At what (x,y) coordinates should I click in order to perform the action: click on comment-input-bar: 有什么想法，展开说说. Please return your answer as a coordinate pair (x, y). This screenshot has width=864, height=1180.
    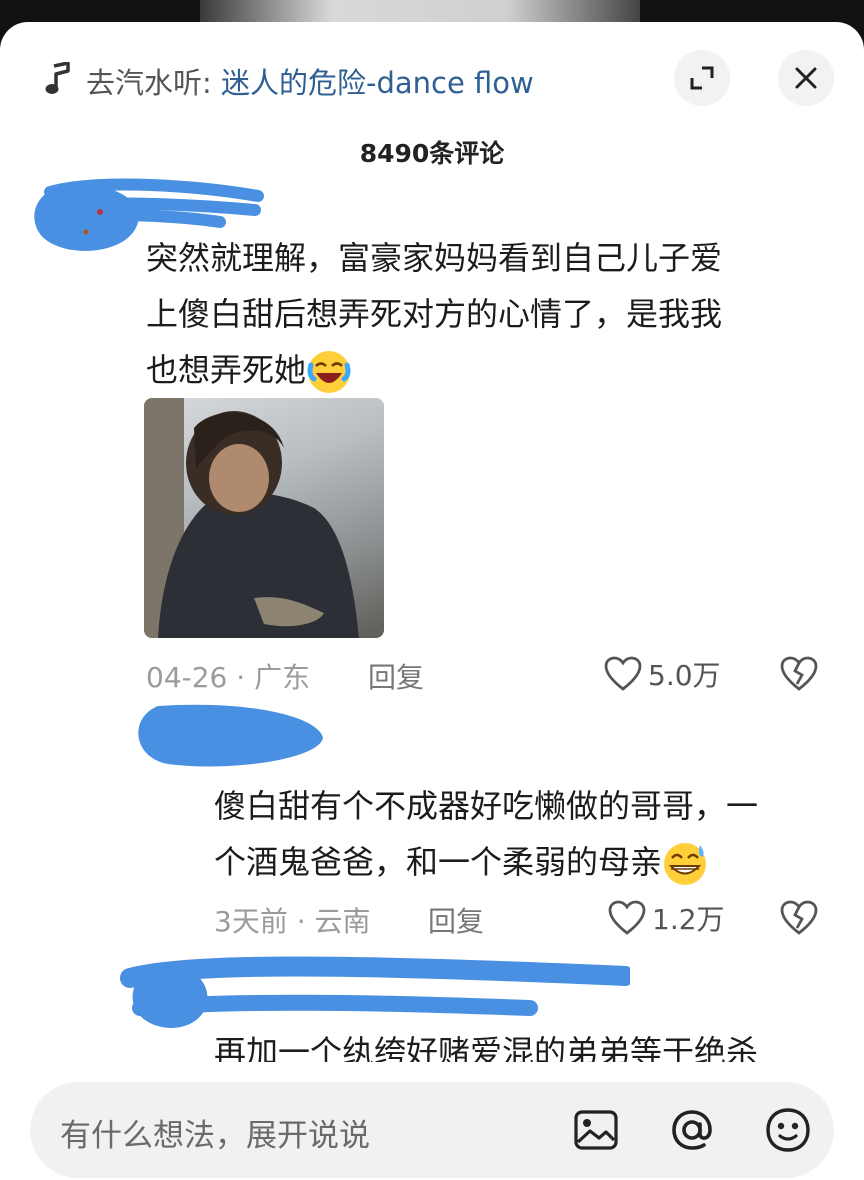
    Looking at the image, I should click on (432, 1121).